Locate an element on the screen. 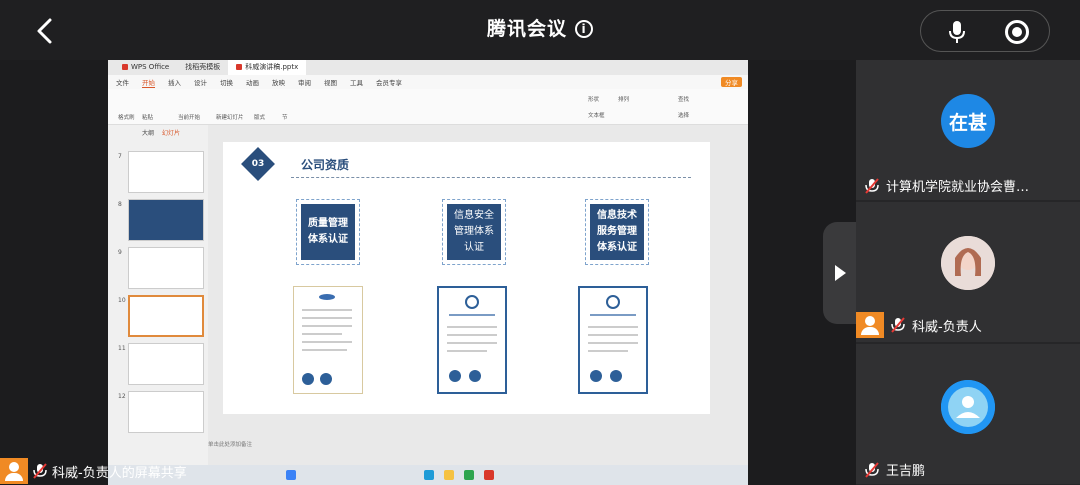 Image resolution: width=1080 pixels, height=485 pixels. slide-thumbnail-active is located at coordinates (166, 316).